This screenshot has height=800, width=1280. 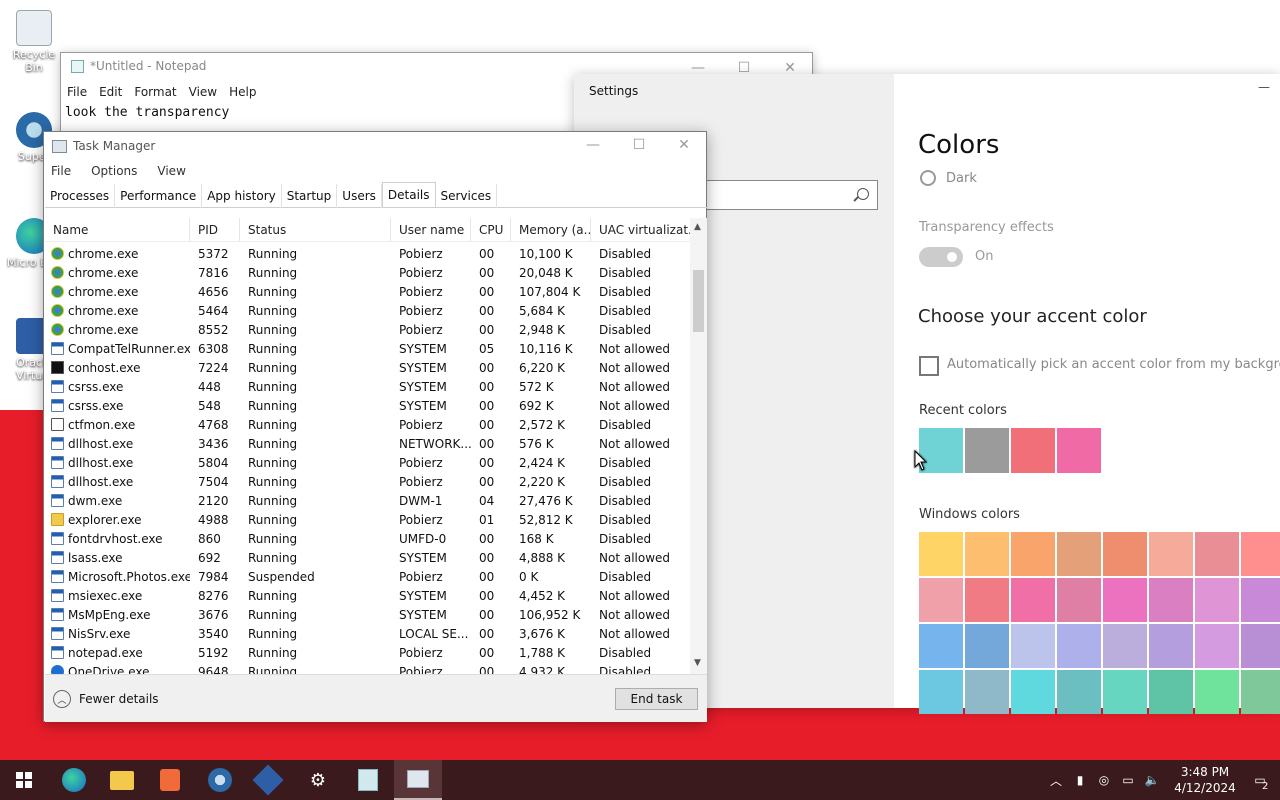 I want to click on menu-help: Help, so click(x=246, y=92).